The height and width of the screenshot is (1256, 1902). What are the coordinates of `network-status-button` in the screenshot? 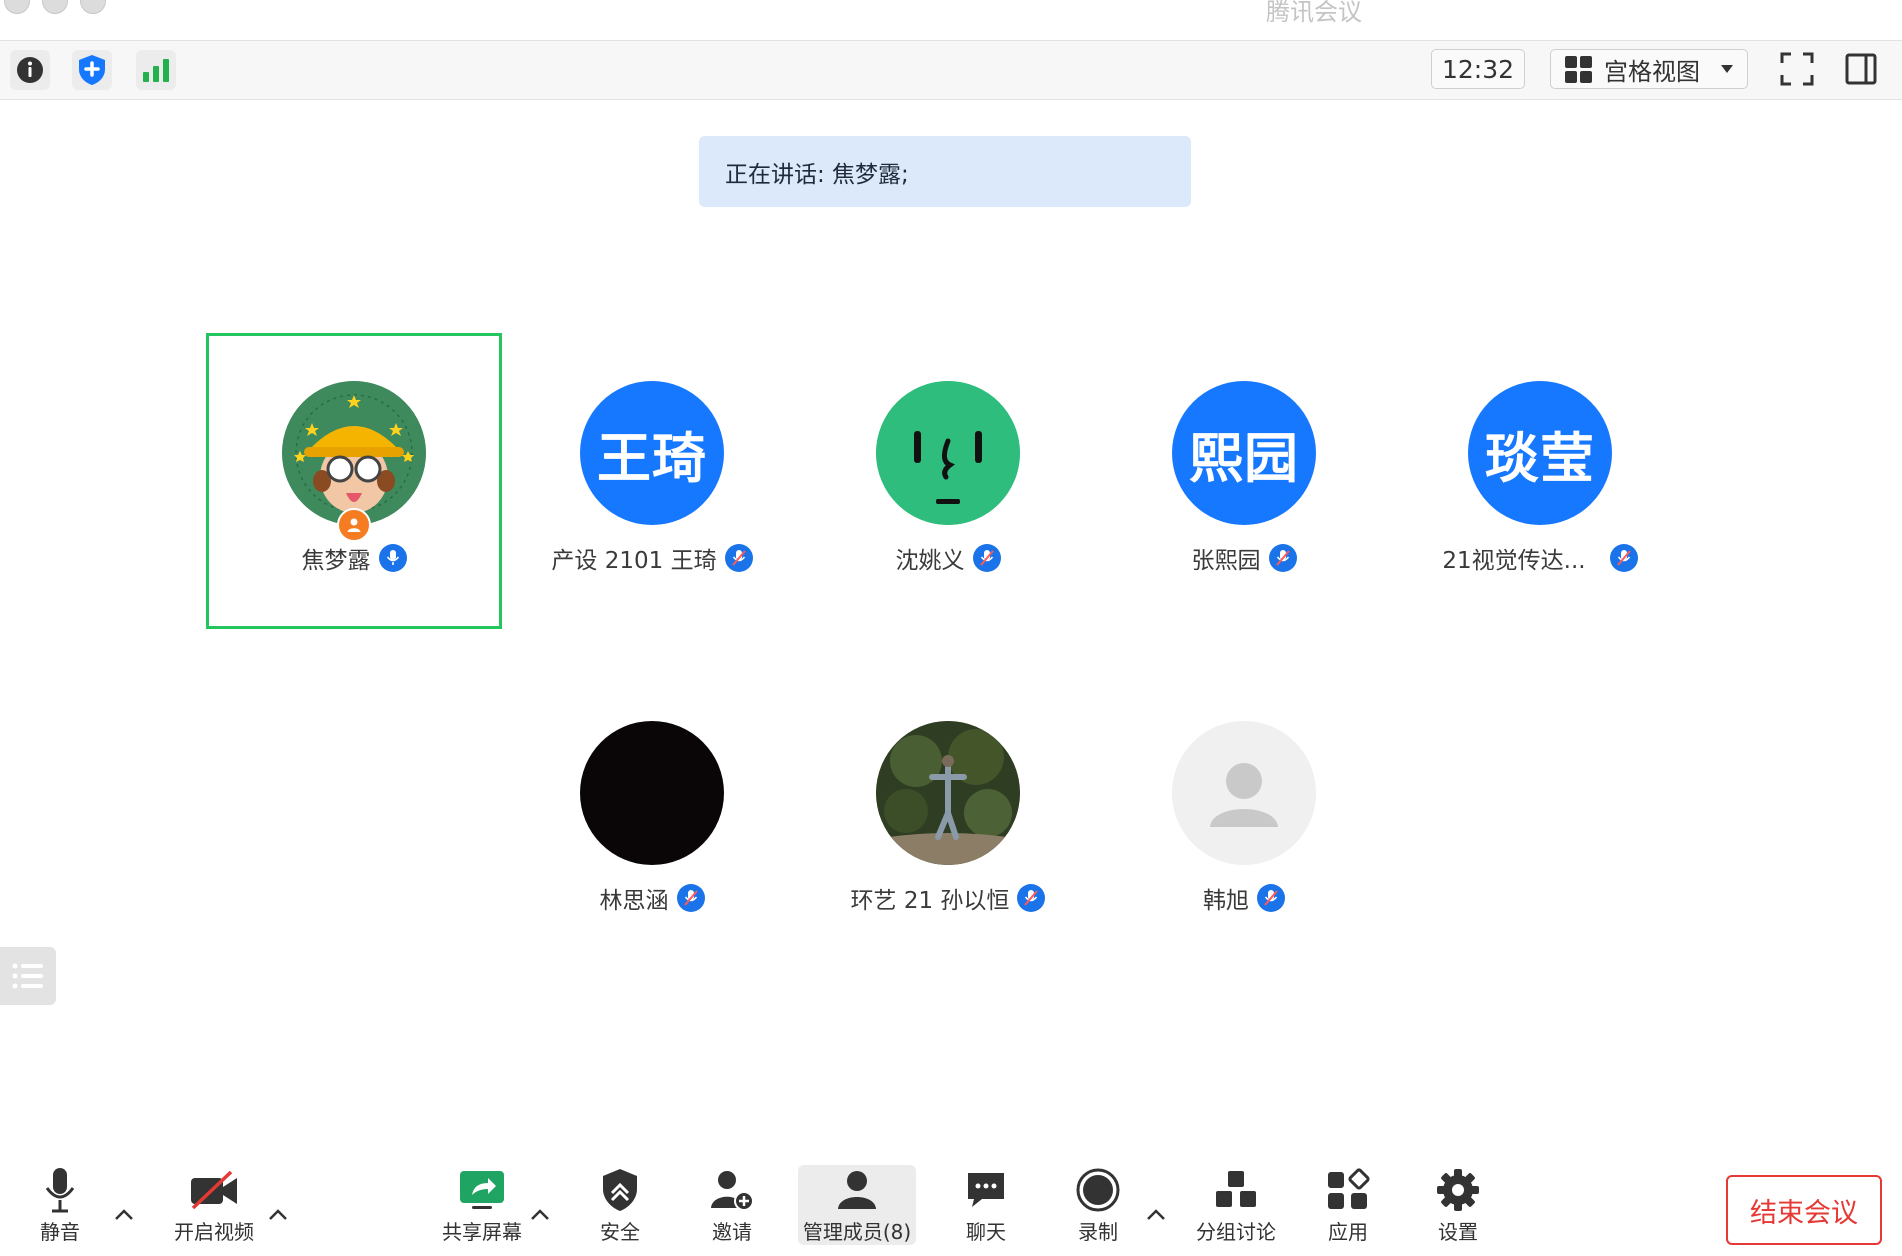 It's located at (156, 70).